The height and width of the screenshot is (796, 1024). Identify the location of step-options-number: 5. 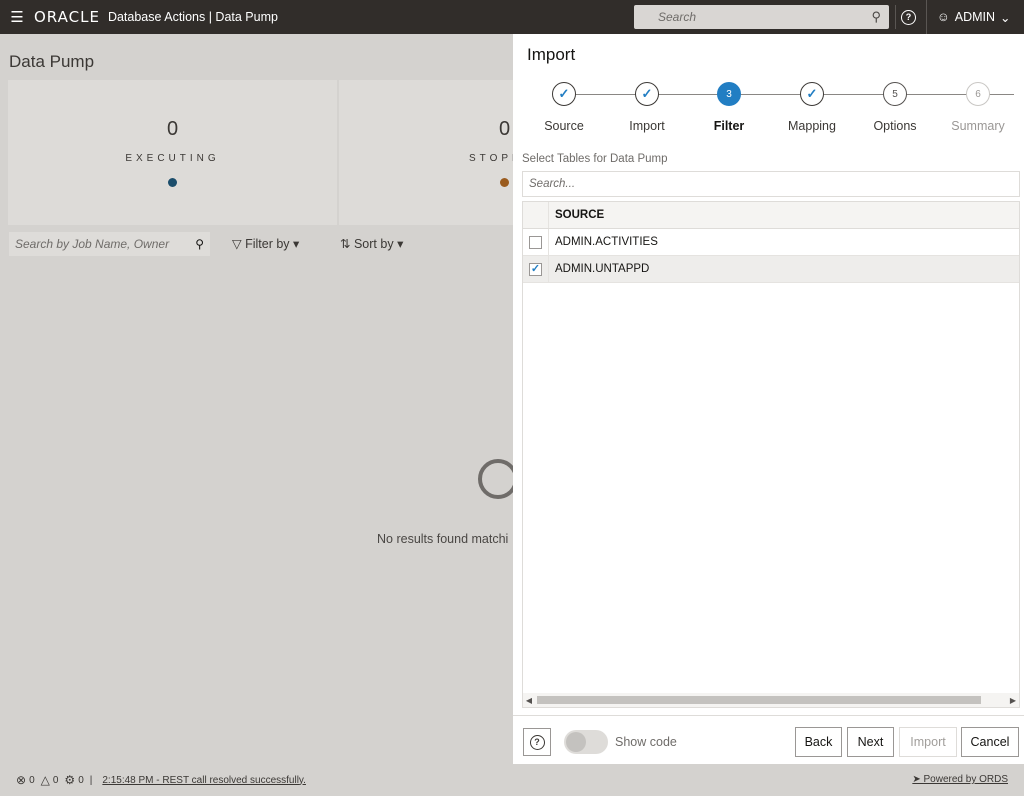
(895, 94).